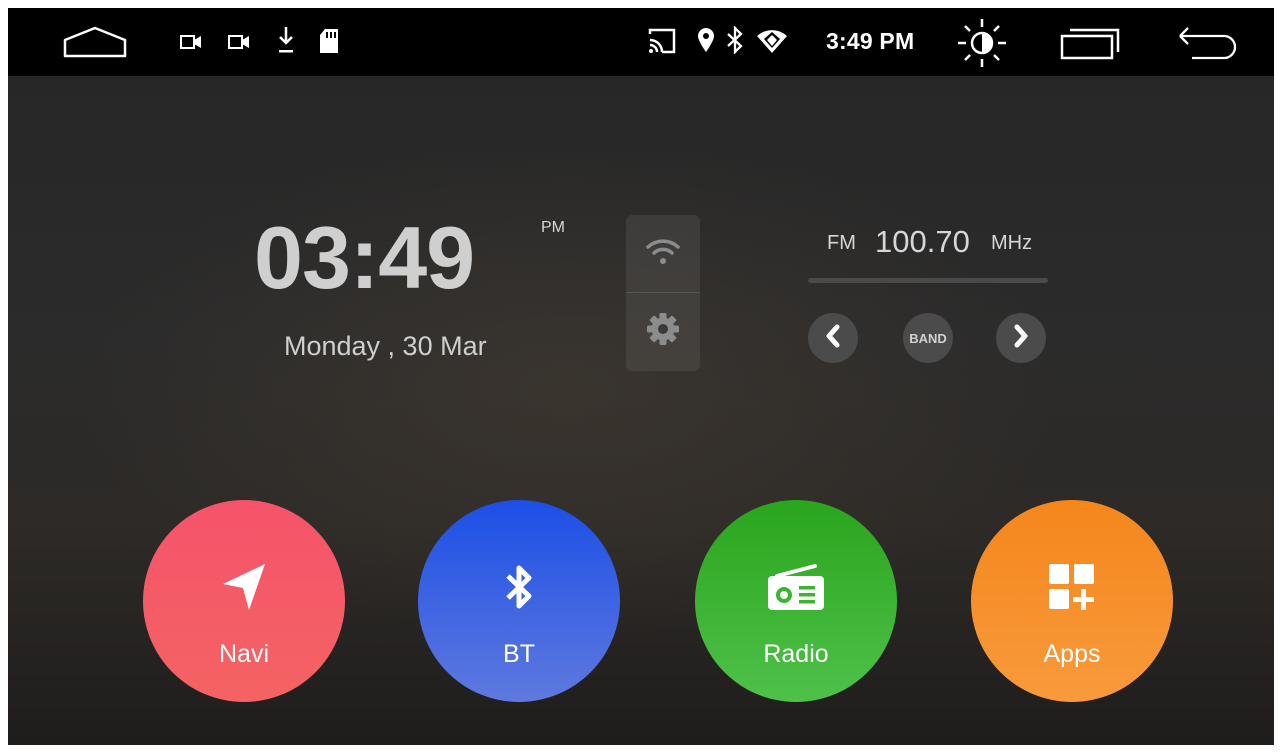 The height and width of the screenshot is (753, 1282). I want to click on bt-button: BT, so click(519, 601).